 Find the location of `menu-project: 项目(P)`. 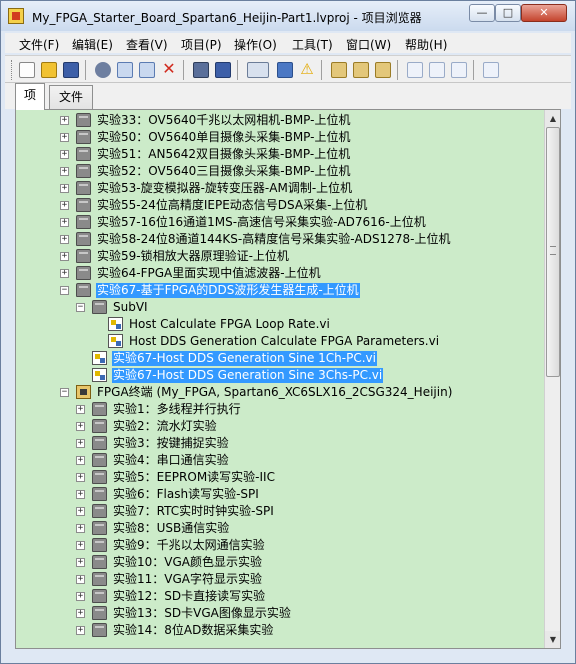

menu-project: 项目(P) is located at coordinates (201, 44).